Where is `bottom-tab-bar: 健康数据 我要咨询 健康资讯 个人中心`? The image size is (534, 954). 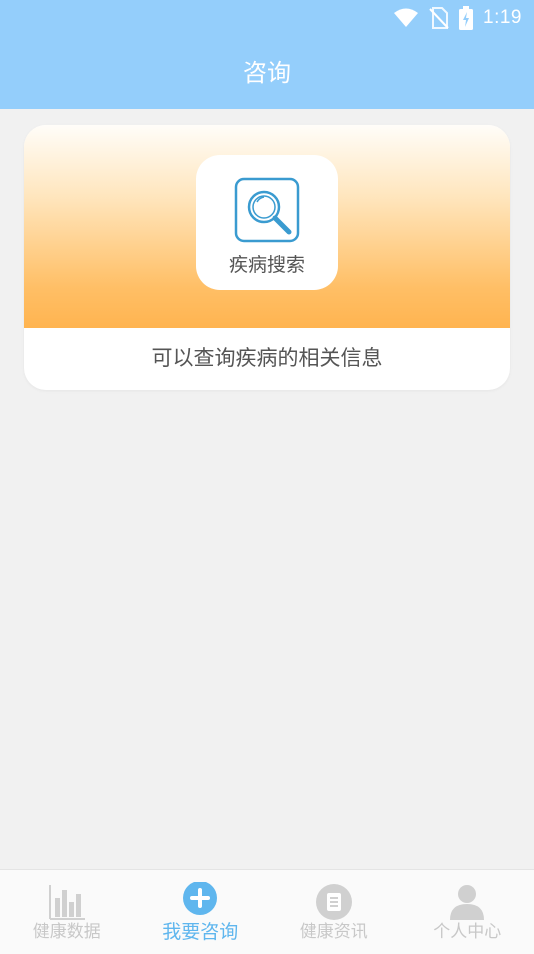
bottom-tab-bar: 健康数据 我要咨询 健康资讯 个人中心 is located at coordinates (267, 911).